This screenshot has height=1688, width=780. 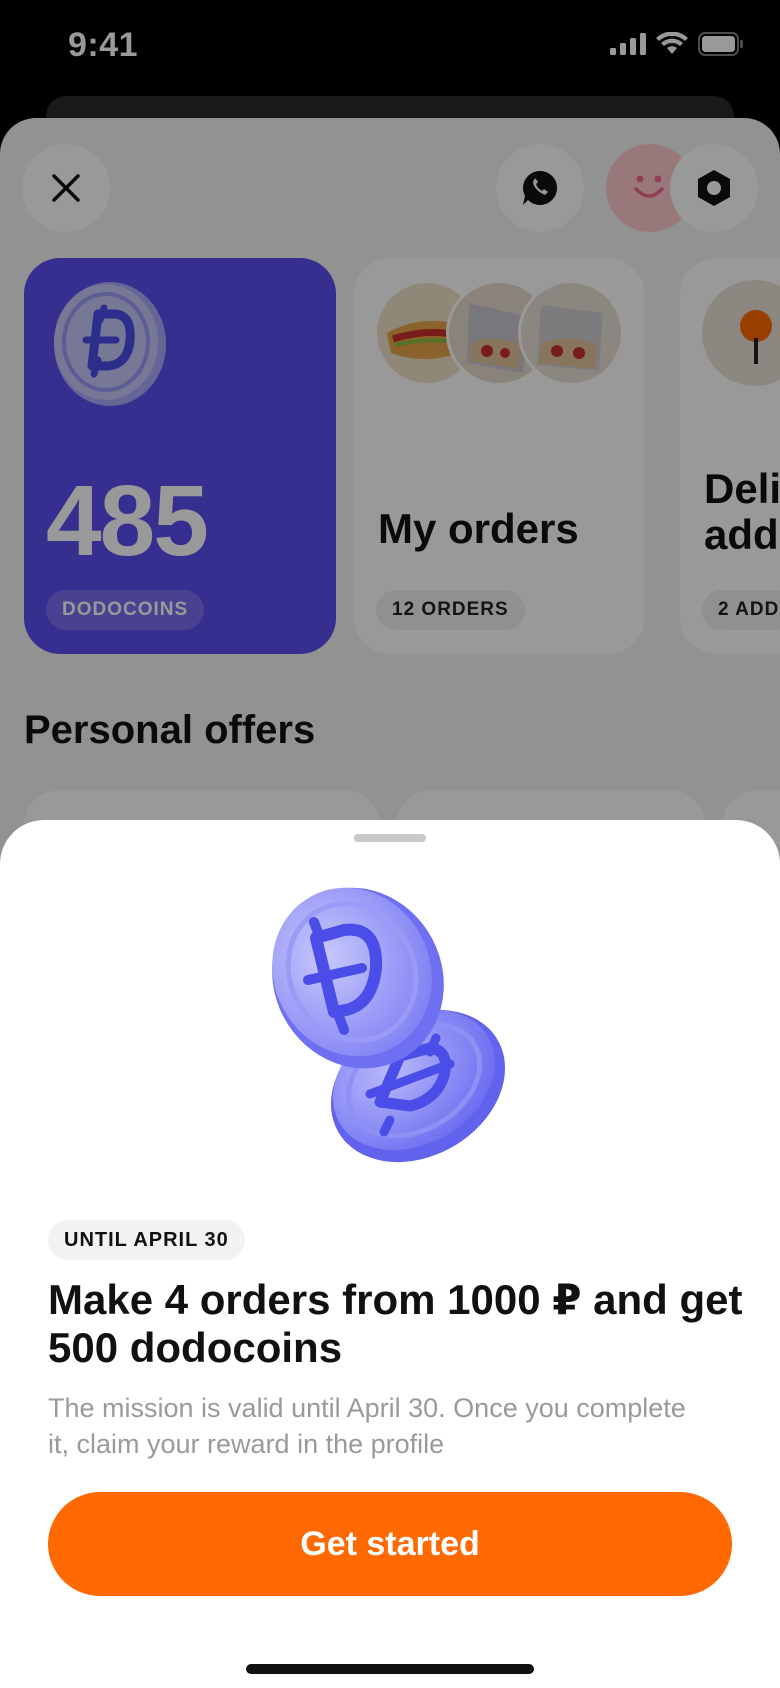 What do you see at coordinates (146, 1240) in the screenshot?
I see `deadline-badge: UNTIL APRIL 30` at bounding box center [146, 1240].